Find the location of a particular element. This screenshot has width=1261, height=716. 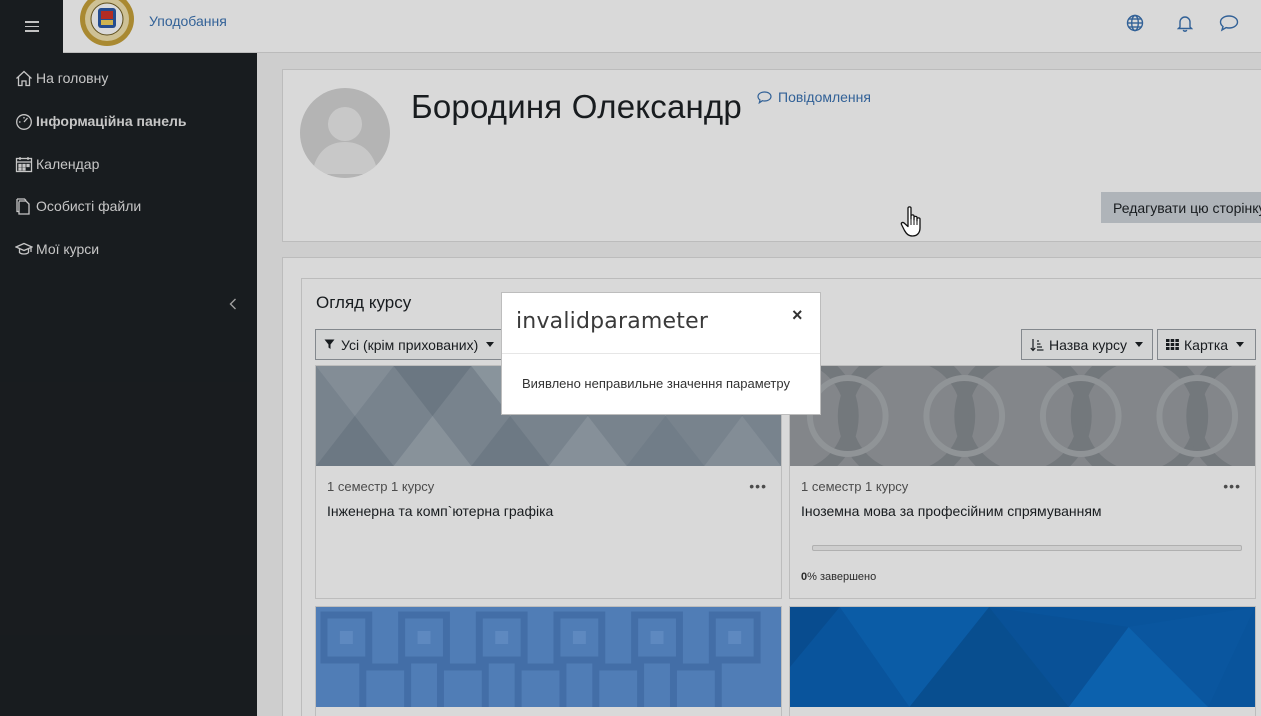

dialog-message: Виявлено неправильне значення параметру is located at coordinates (656, 383).